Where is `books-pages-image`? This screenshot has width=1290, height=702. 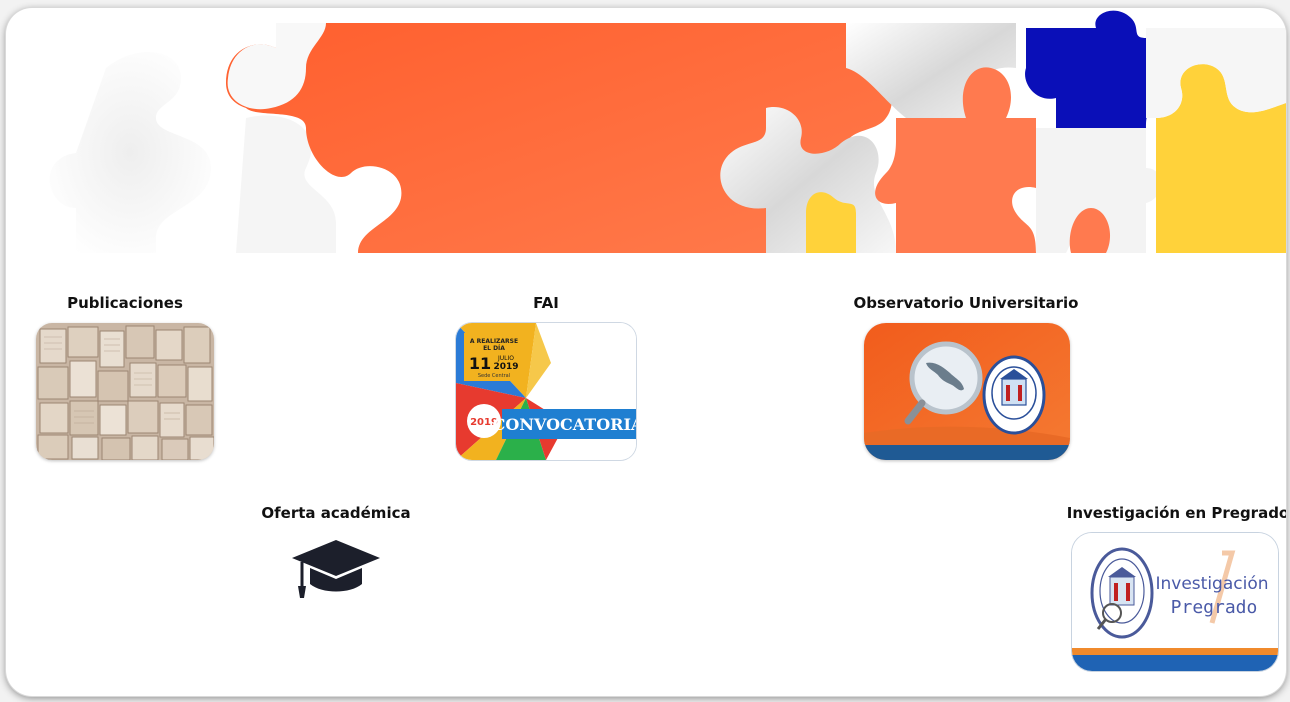 books-pages-image is located at coordinates (125, 391).